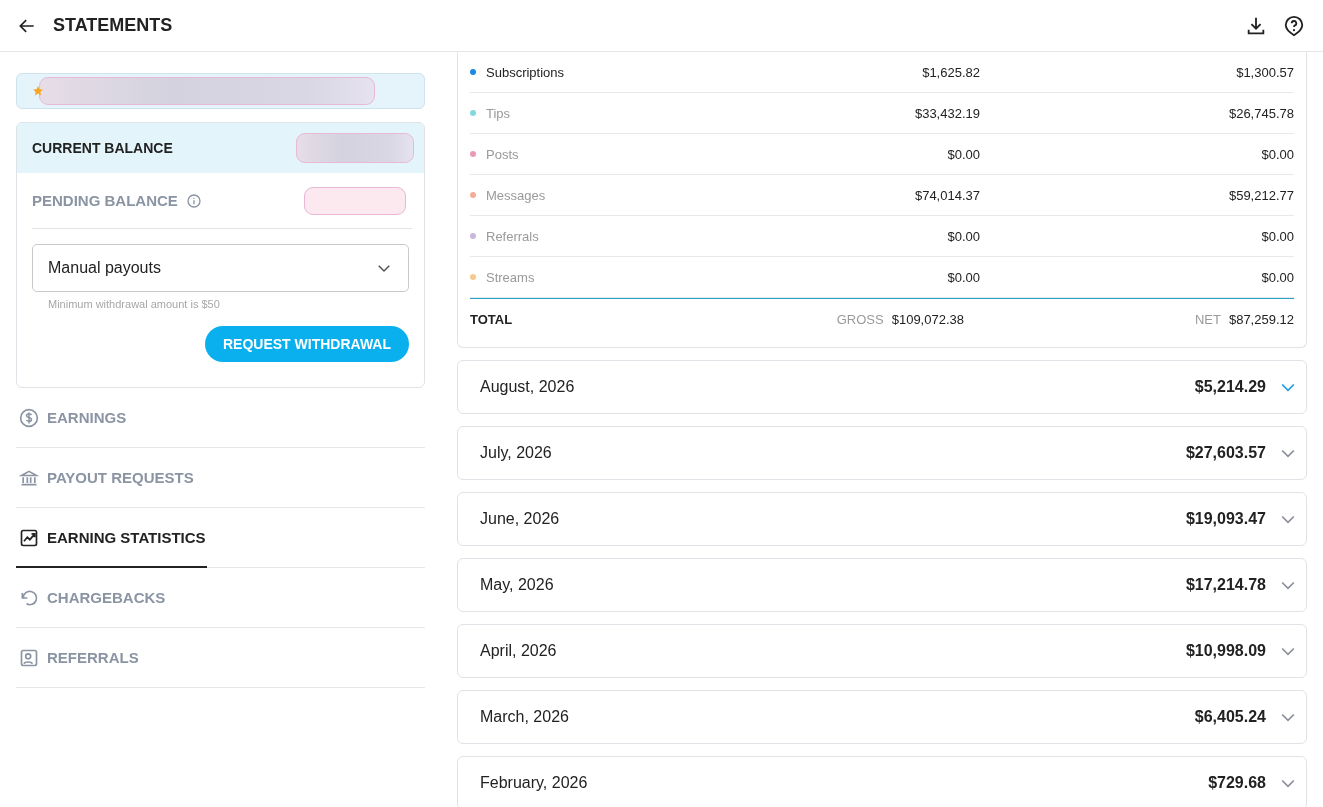 This screenshot has height=807, width=1323. What do you see at coordinates (29, 537) in the screenshot?
I see `chart-icon` at bounding box center [29, 537].